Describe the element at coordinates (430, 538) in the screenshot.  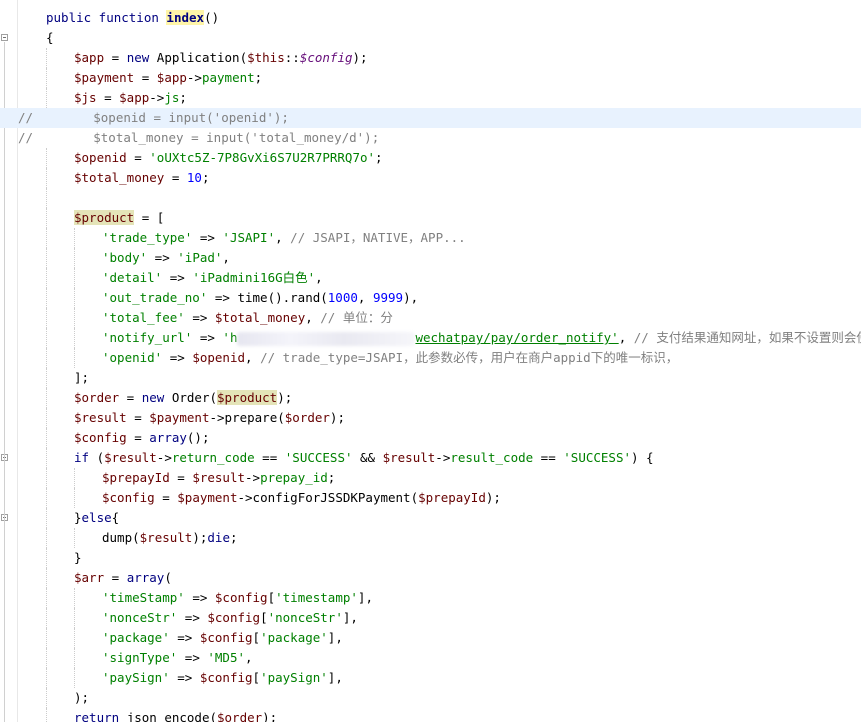
I see `line-dump-die: dump($result);die;` at that location.